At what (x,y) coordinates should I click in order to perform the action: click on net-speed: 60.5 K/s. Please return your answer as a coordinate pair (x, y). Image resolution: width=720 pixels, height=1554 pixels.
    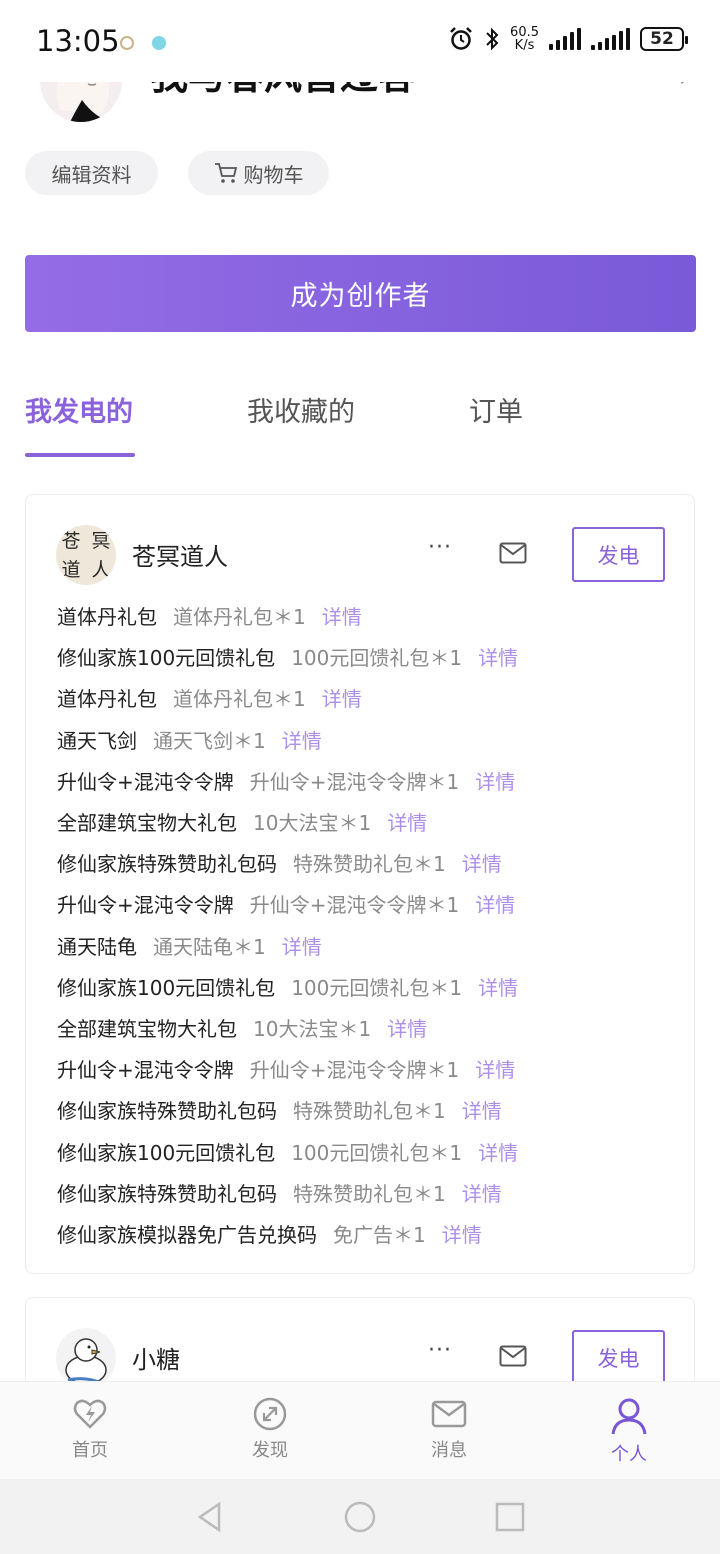
    Looking at the image, I should click on (524, 39).